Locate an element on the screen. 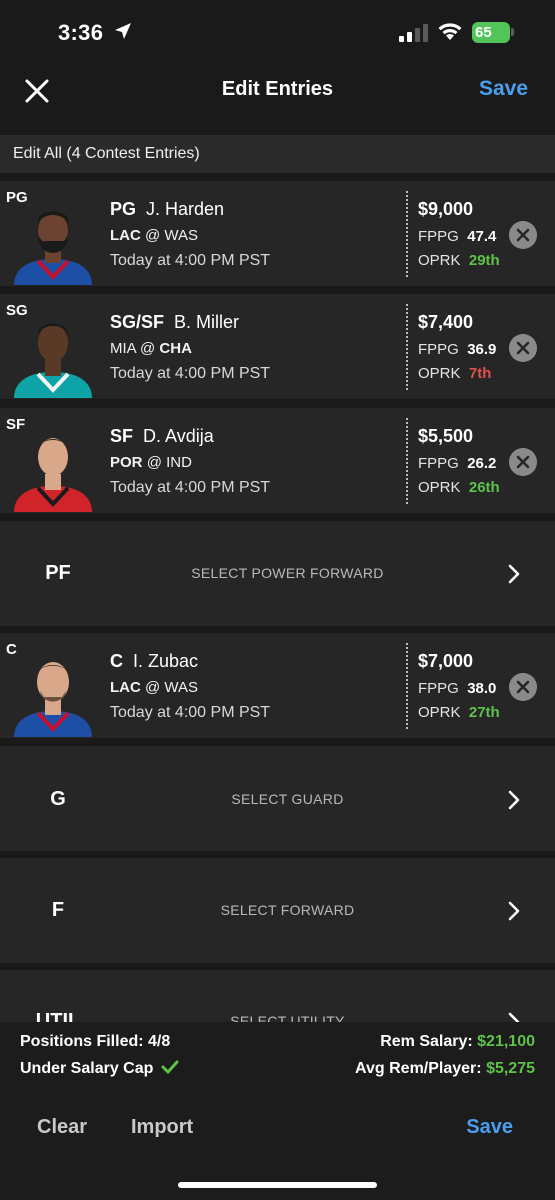 Image resolution: width=555 pixels, height=1200 pixels. oprk-value: 7th is located at coordinates (480, 373).